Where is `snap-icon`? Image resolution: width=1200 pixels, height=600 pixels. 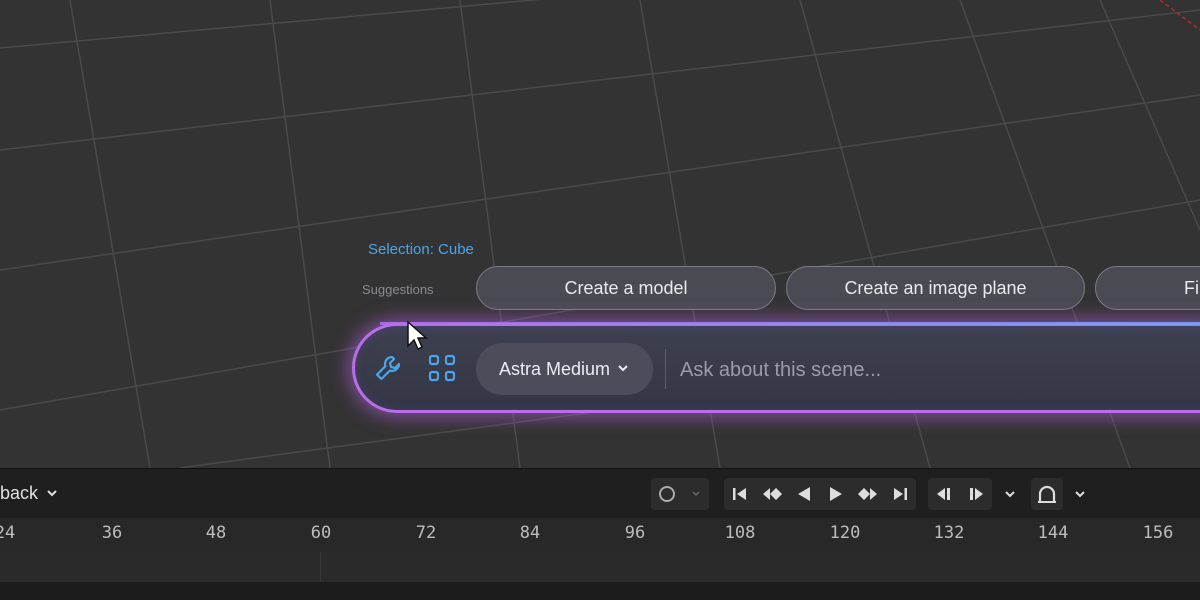
snap-icon is located at coordinates (1047, 494).